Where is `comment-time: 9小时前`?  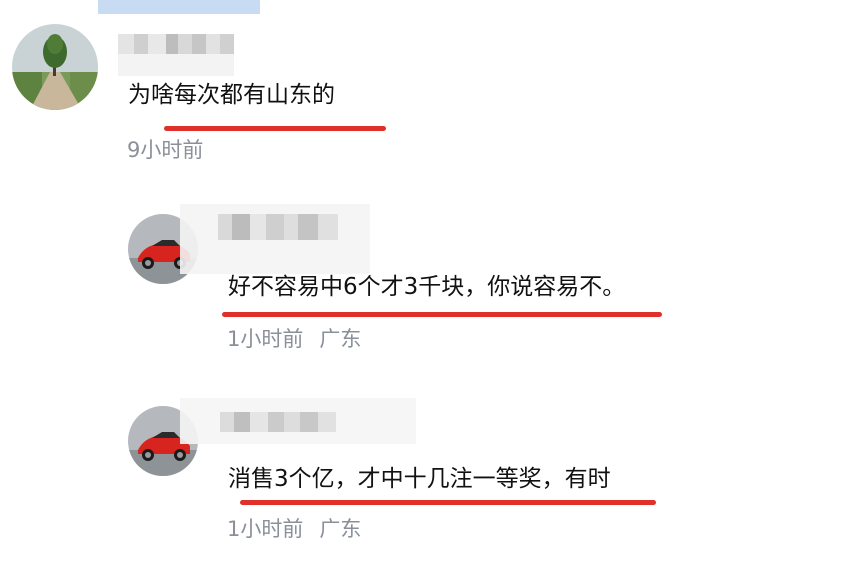 comment-time: 9小时前 is located at coordinates (165, 150).